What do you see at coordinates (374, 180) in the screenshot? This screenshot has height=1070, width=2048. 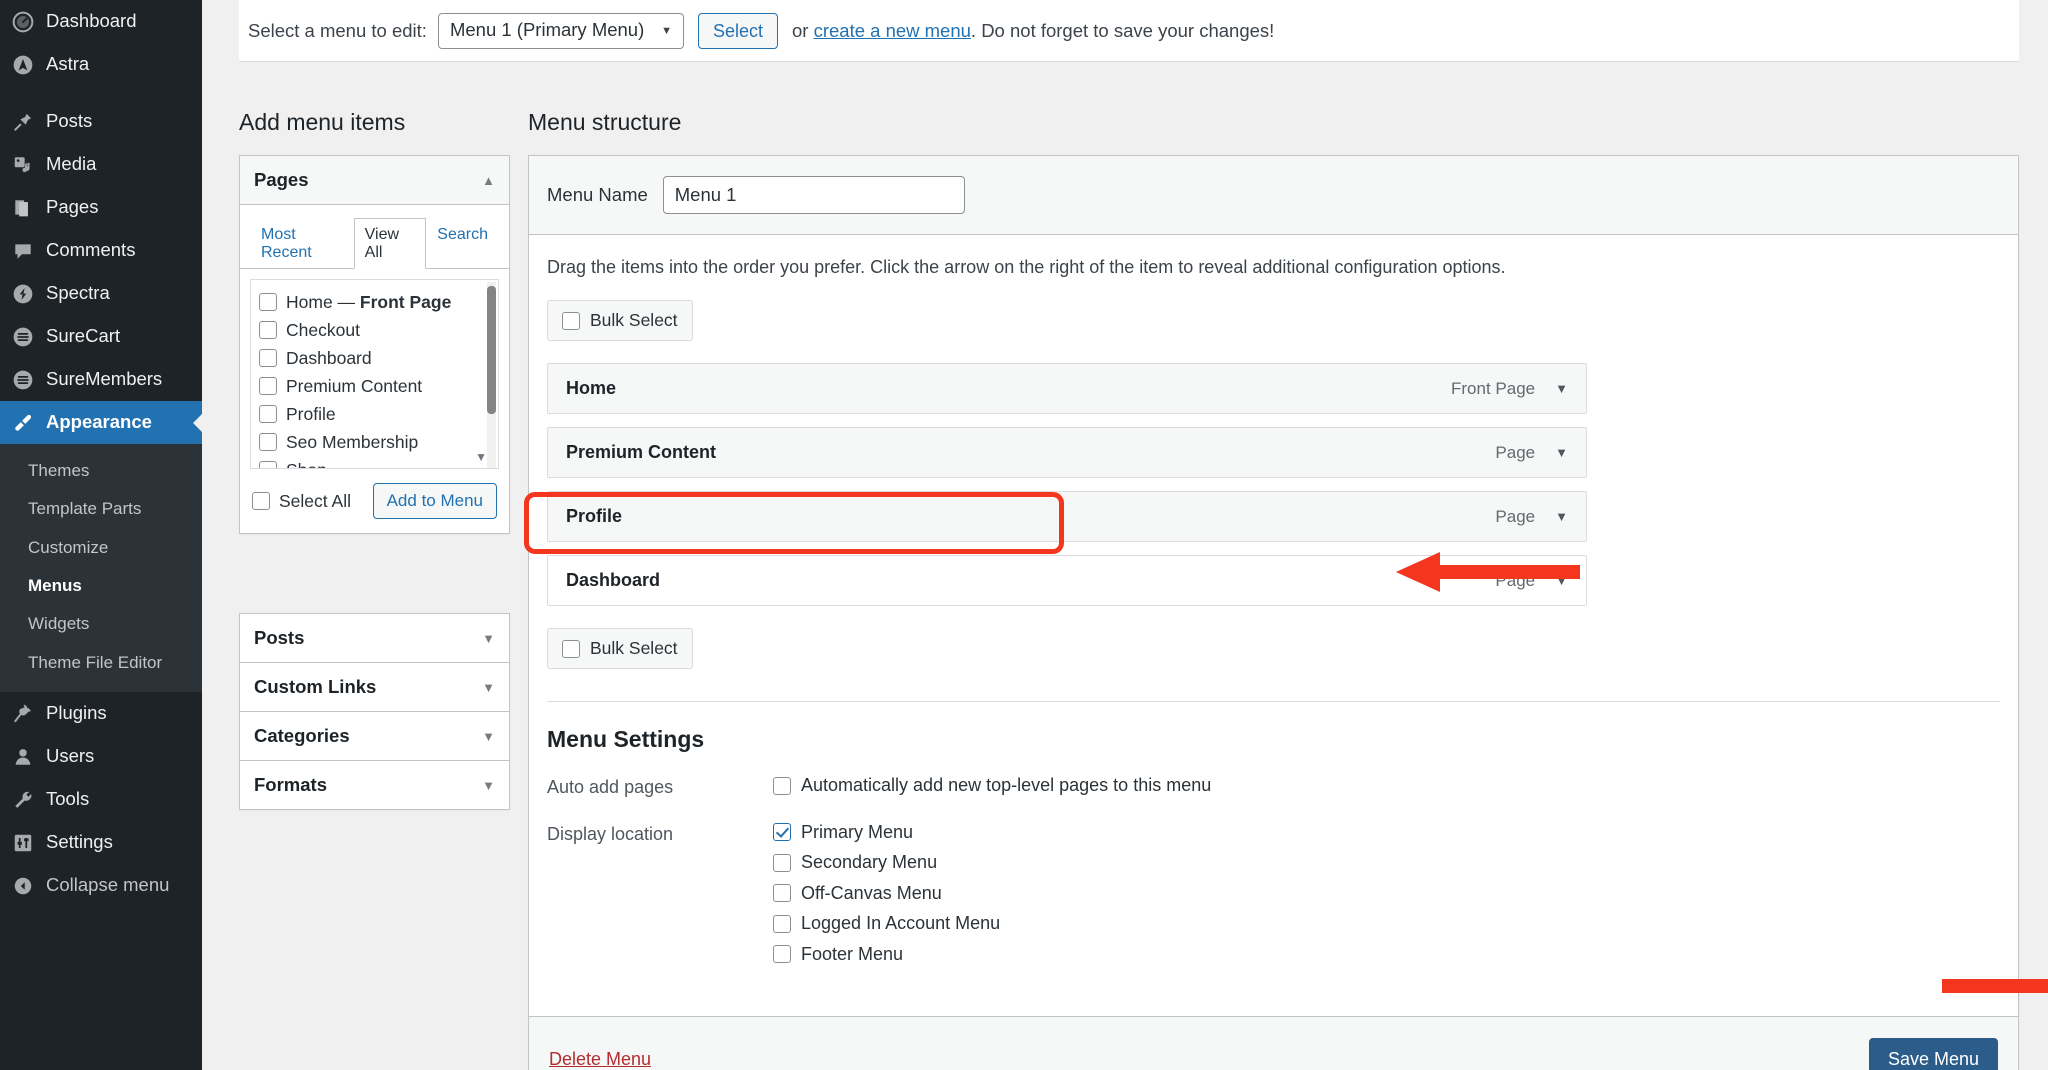 I see `accordion-pages-header: Pages ▲` at bounding box center [374, 180].